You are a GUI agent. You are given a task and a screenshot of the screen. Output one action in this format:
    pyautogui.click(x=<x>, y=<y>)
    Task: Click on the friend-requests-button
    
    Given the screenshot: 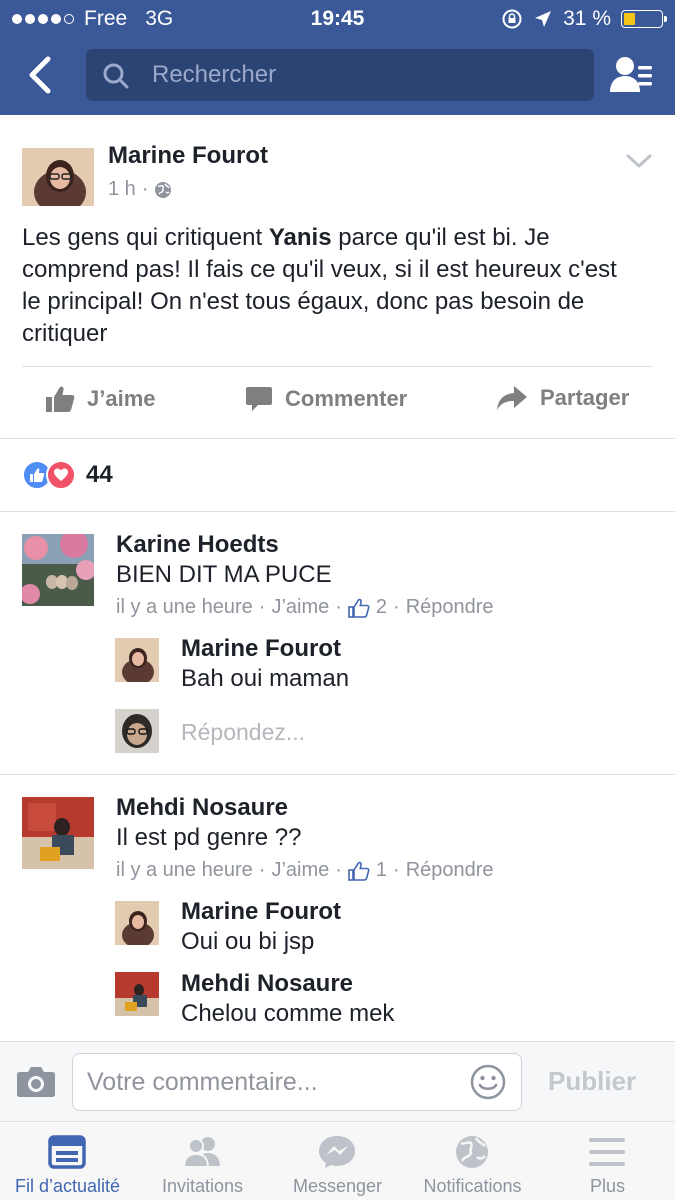 What is the action you would take?
    pyautogui.click(x=632, y=76)
    